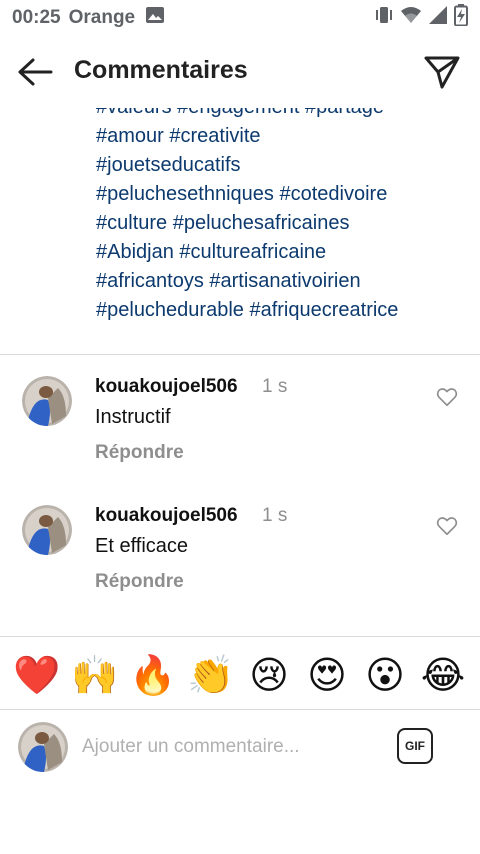 The height and width of the screenshot is (854, 480). I want to click on status-time: 00:25, so click(36, 17).